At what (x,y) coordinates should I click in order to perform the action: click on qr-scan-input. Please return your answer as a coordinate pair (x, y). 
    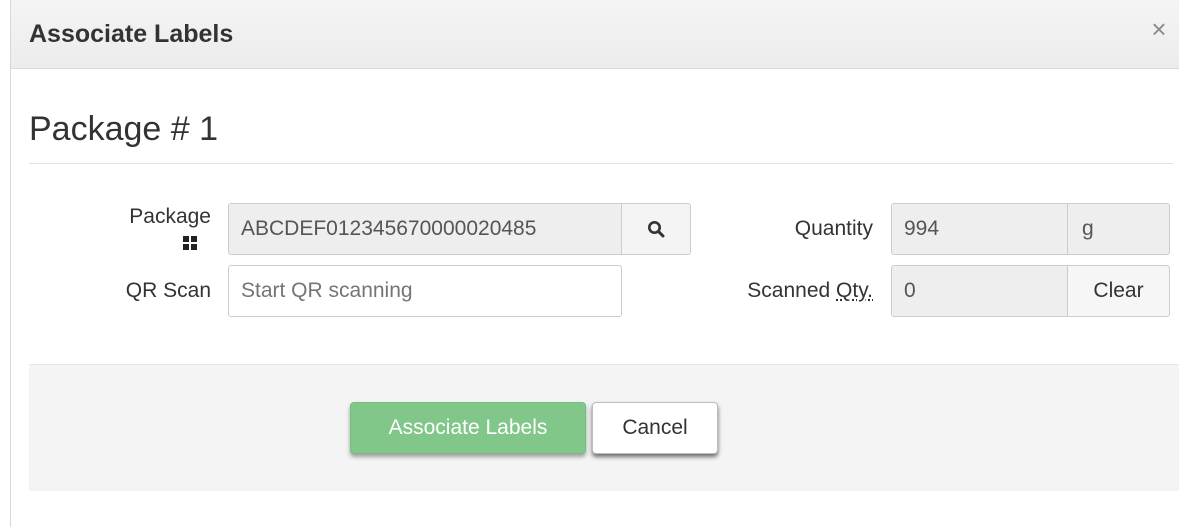
    Looking at the image, I should click on (425, 291).